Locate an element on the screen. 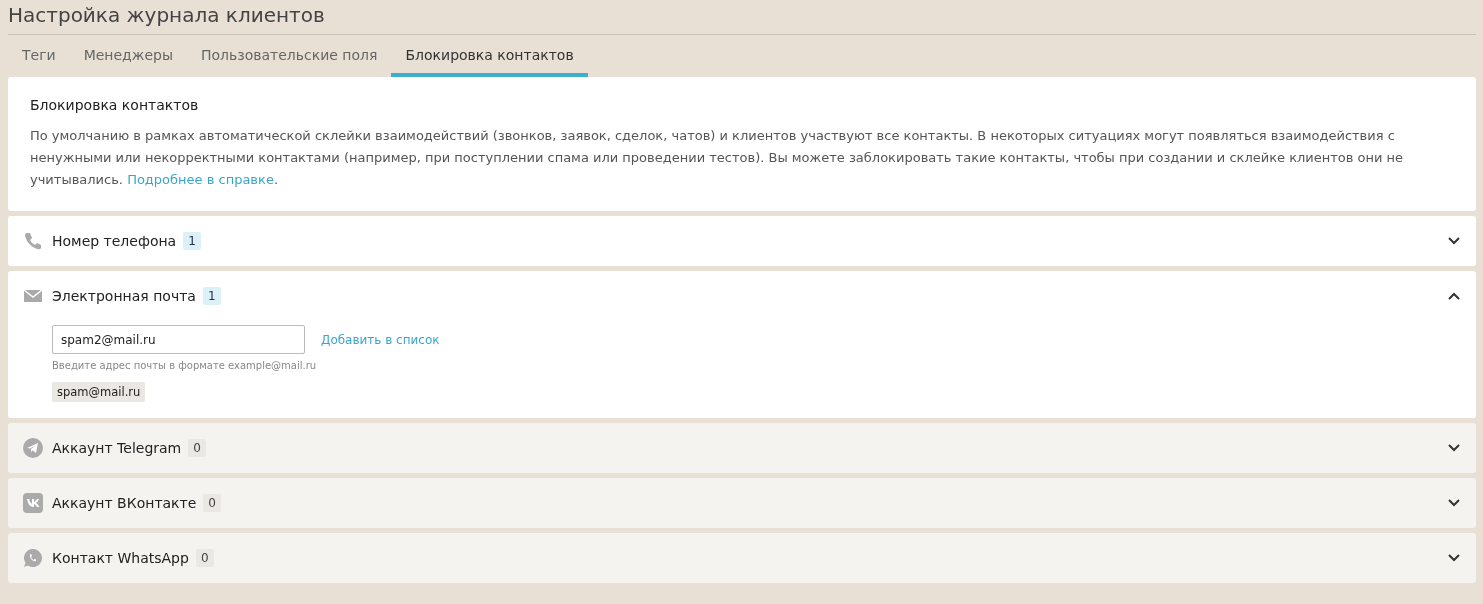  section-title: Номер телефона is located at coordinates (114, 241).